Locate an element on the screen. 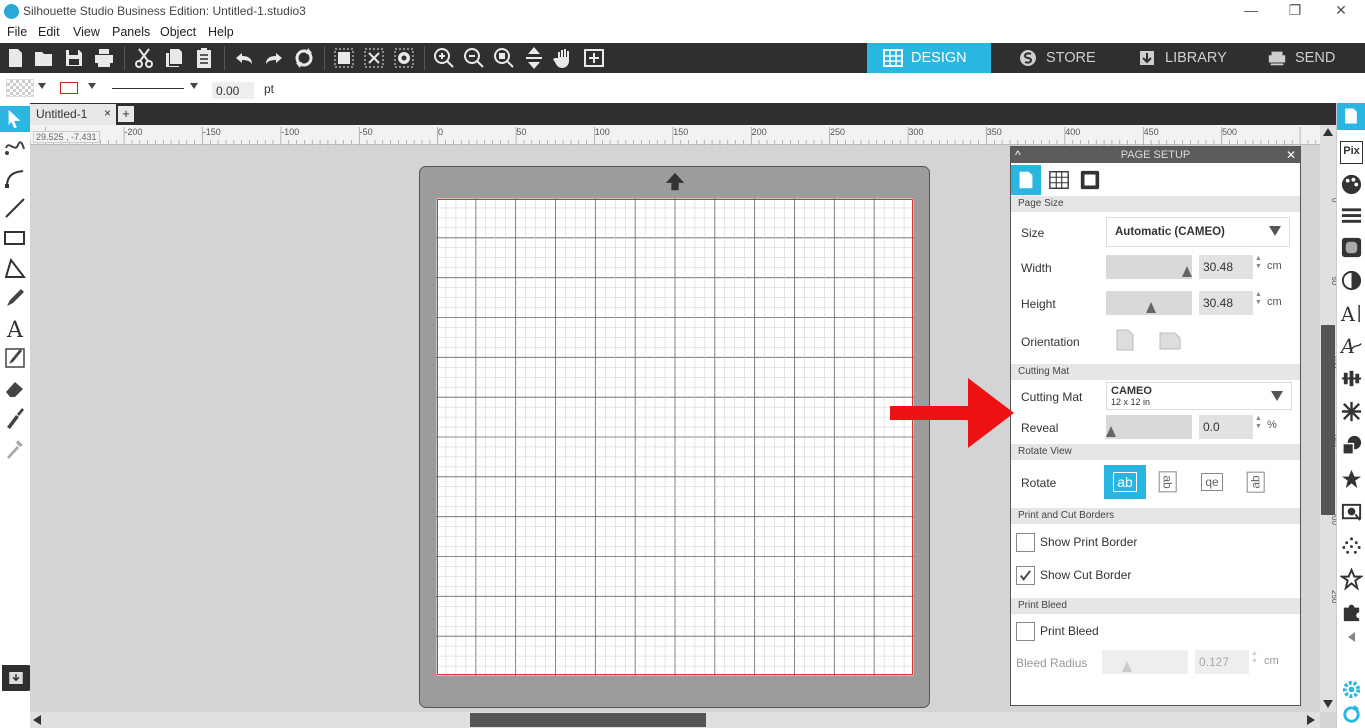  zoom-out-icon is located at coordinates (474, 58).